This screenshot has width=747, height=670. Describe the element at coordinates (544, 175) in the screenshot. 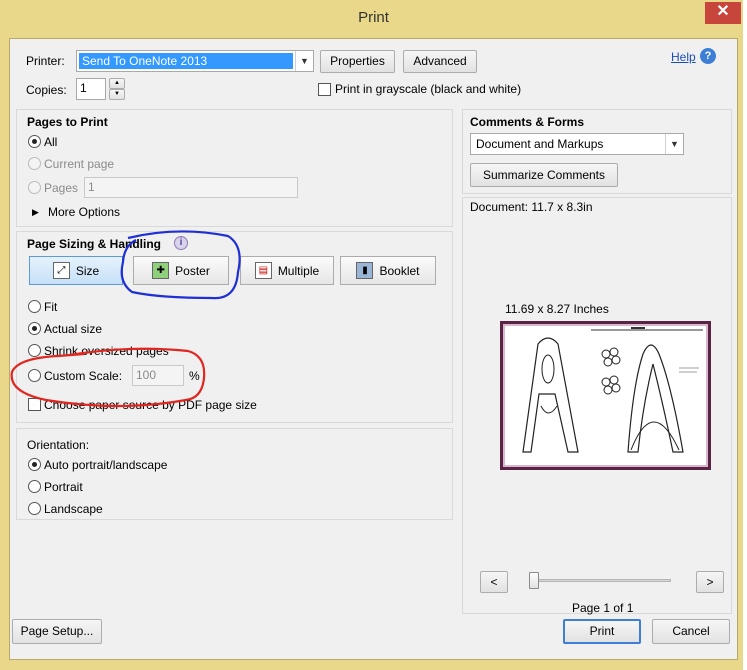

I see `summarize-comments-button: Summarize Comments` at that location.